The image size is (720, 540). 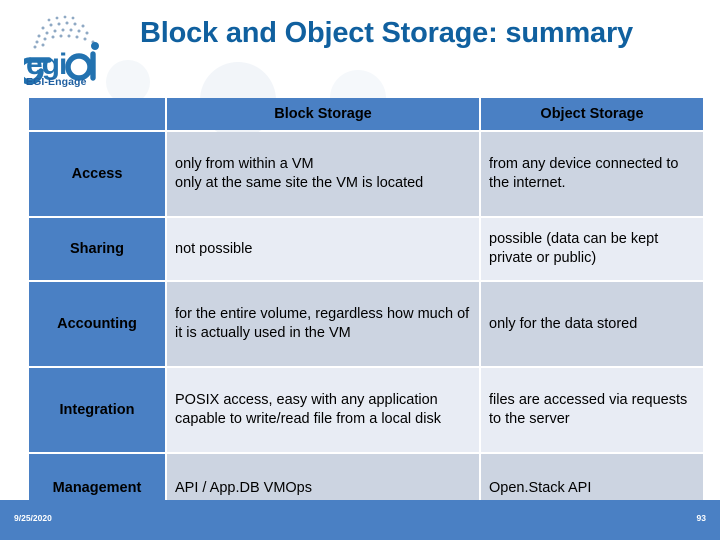 What do you see at coordinates (97, 249) in the screenshot?
I see `row-label-sharing: Sharing` at bounding box center [97, 249].